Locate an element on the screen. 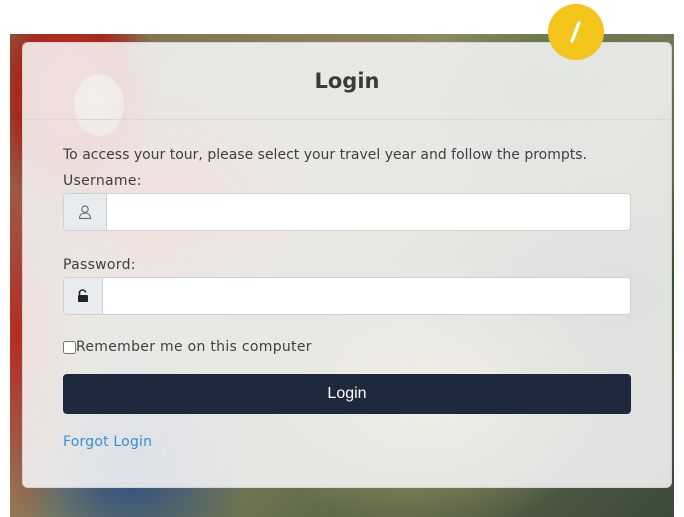 This screenshot has width=684, height=517. login-title: Login is located at coordinates (347, 81).